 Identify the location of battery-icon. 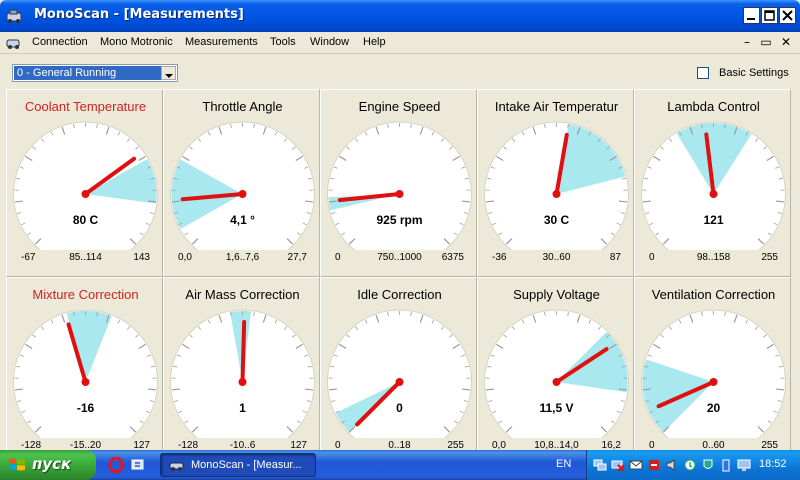
(726, 465).